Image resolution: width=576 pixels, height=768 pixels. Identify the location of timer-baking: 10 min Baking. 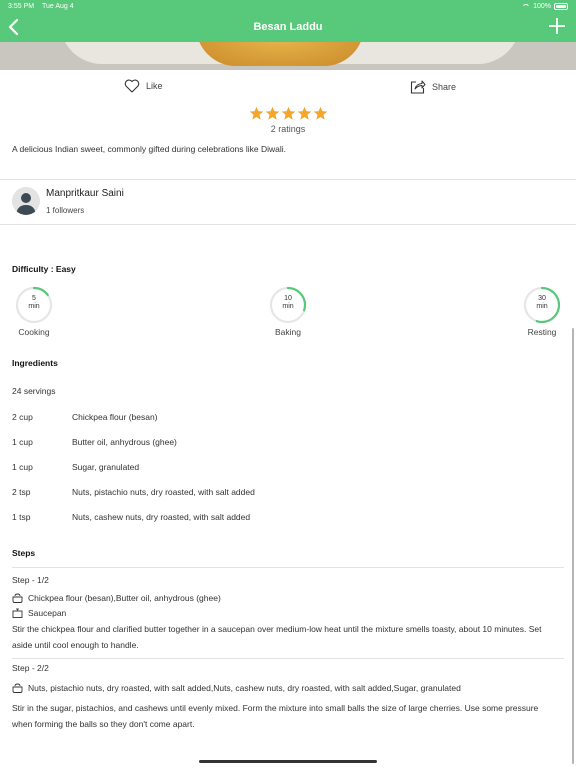
(288, 311).